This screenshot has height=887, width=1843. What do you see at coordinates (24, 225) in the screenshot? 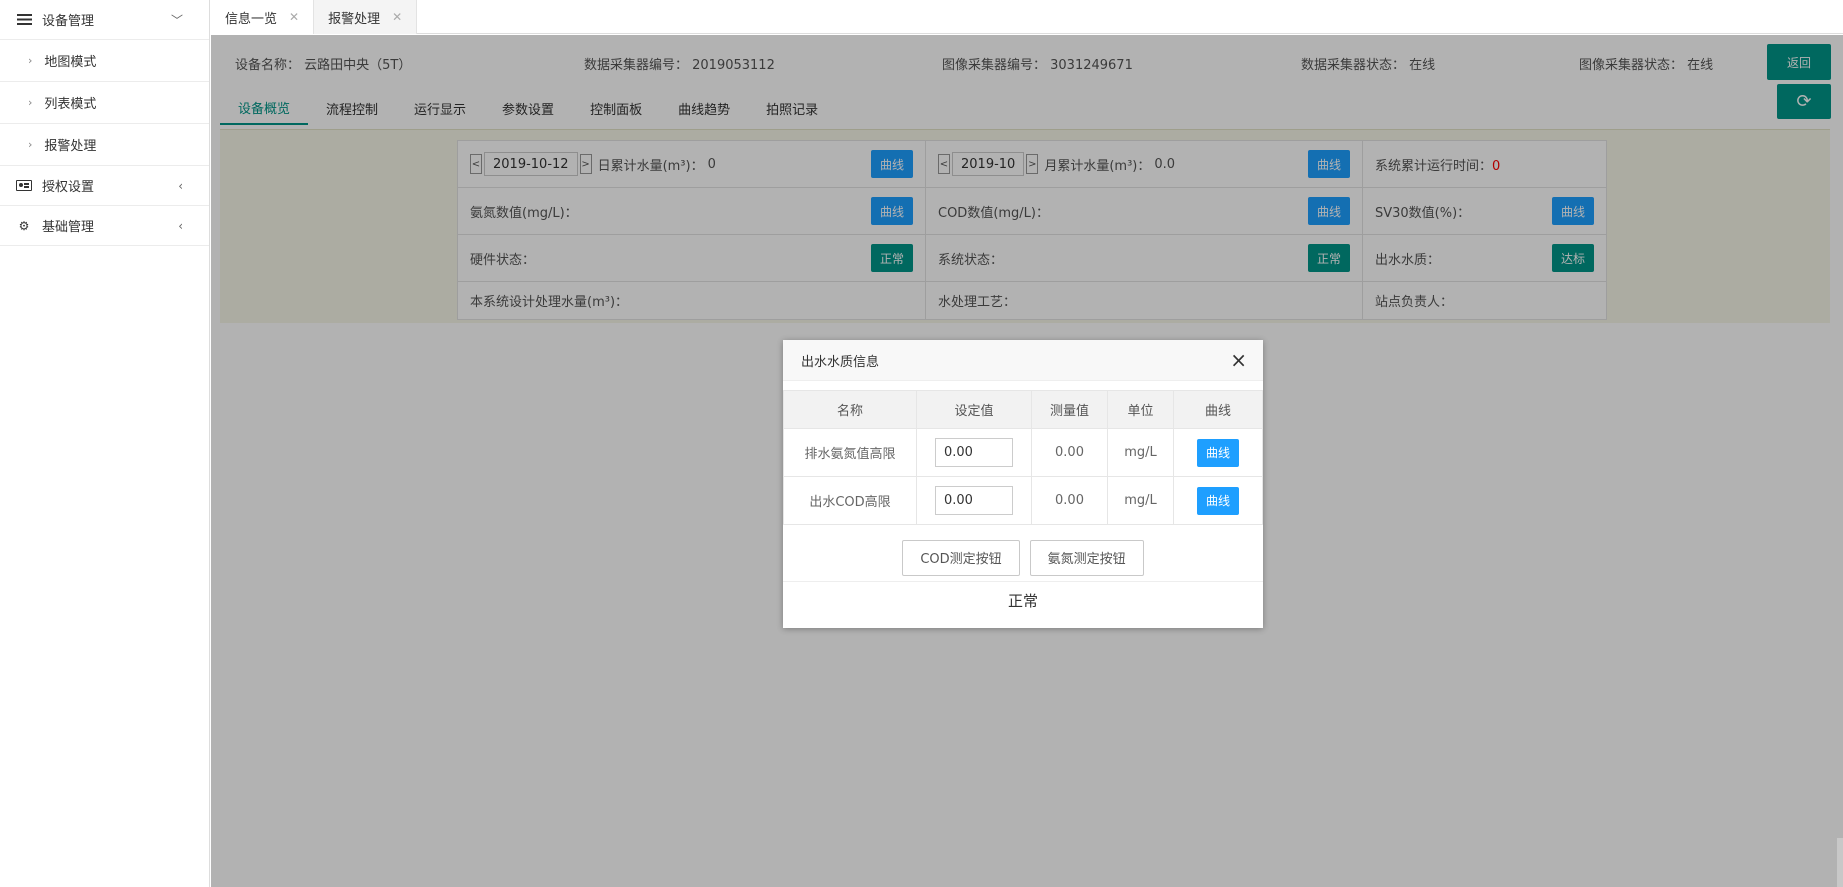
I see `gear-icon: ⚙` at bounding box center [24, 225].